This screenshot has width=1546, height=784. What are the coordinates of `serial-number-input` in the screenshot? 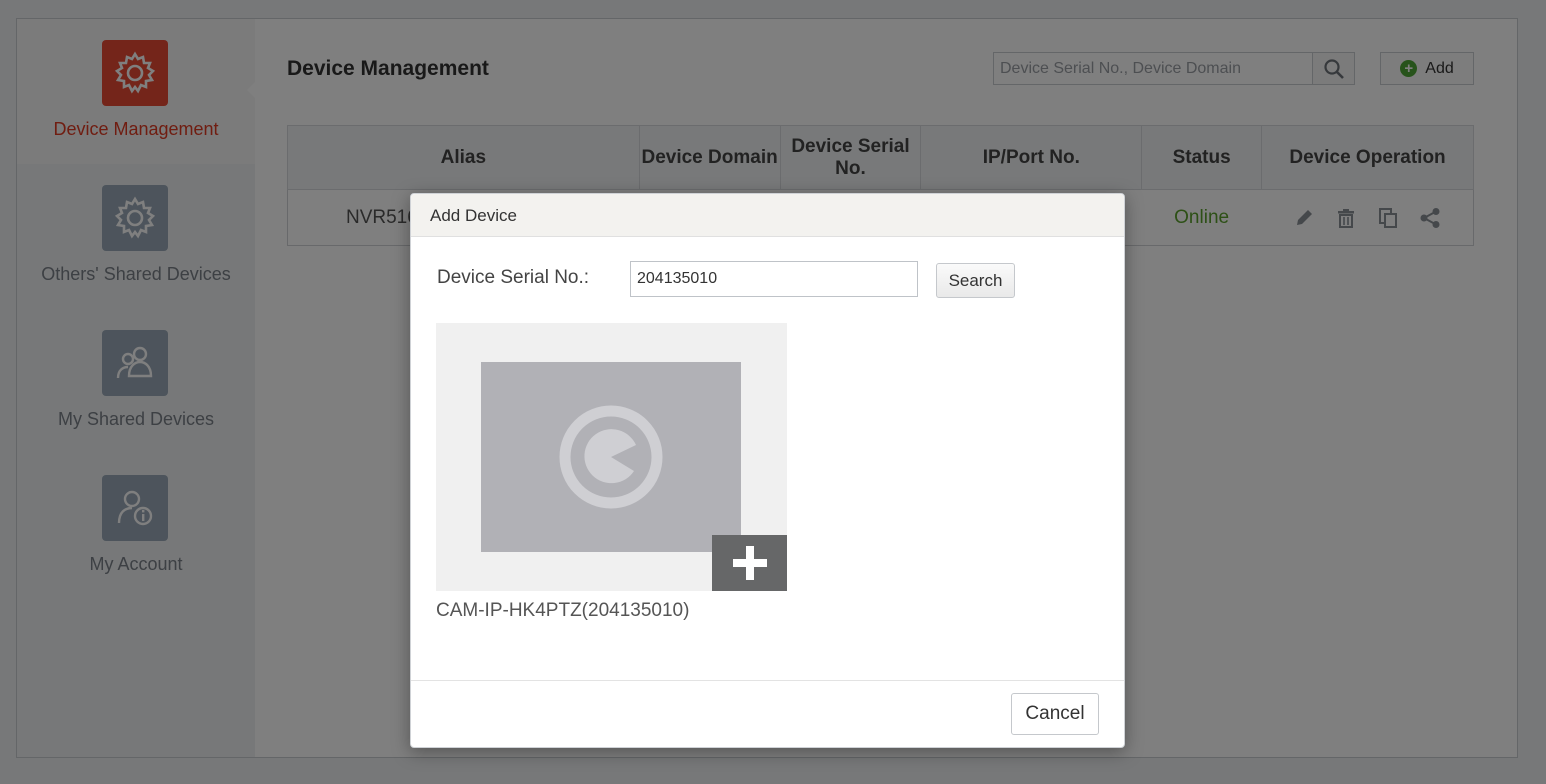 It's located at (774, 279).